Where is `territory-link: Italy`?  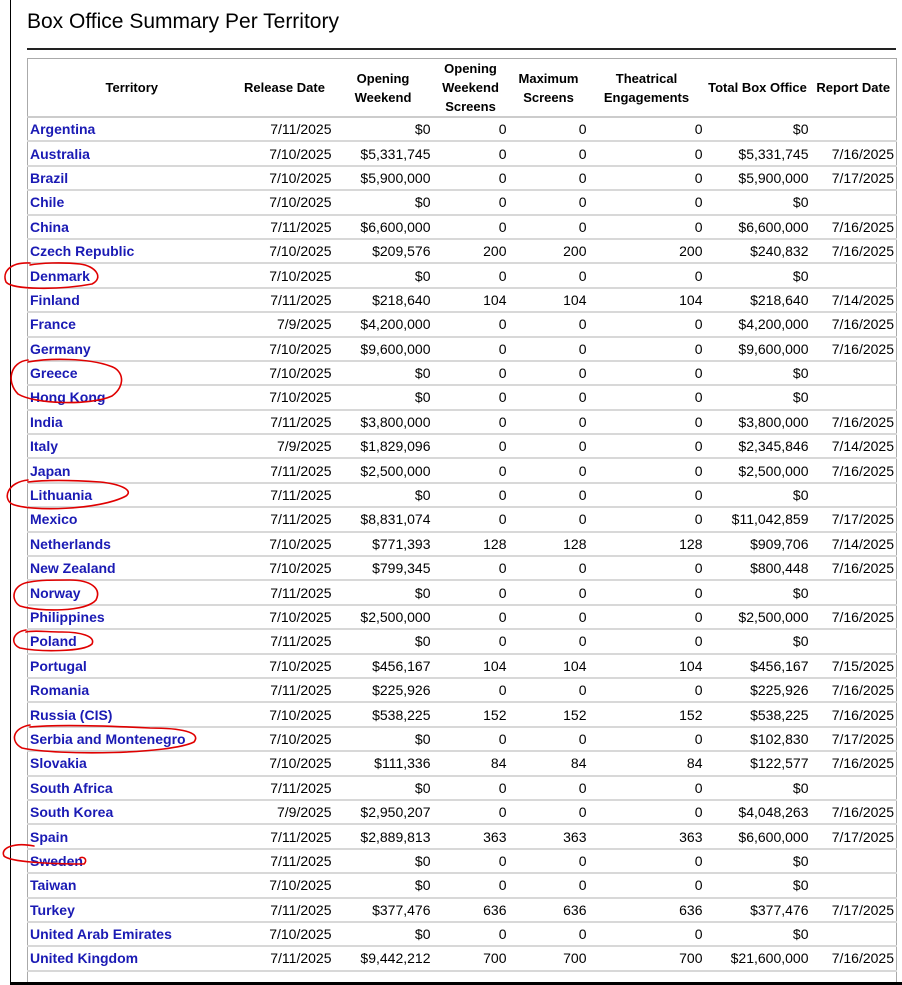 territory-link: Italy is located at coordinates (44, 446).